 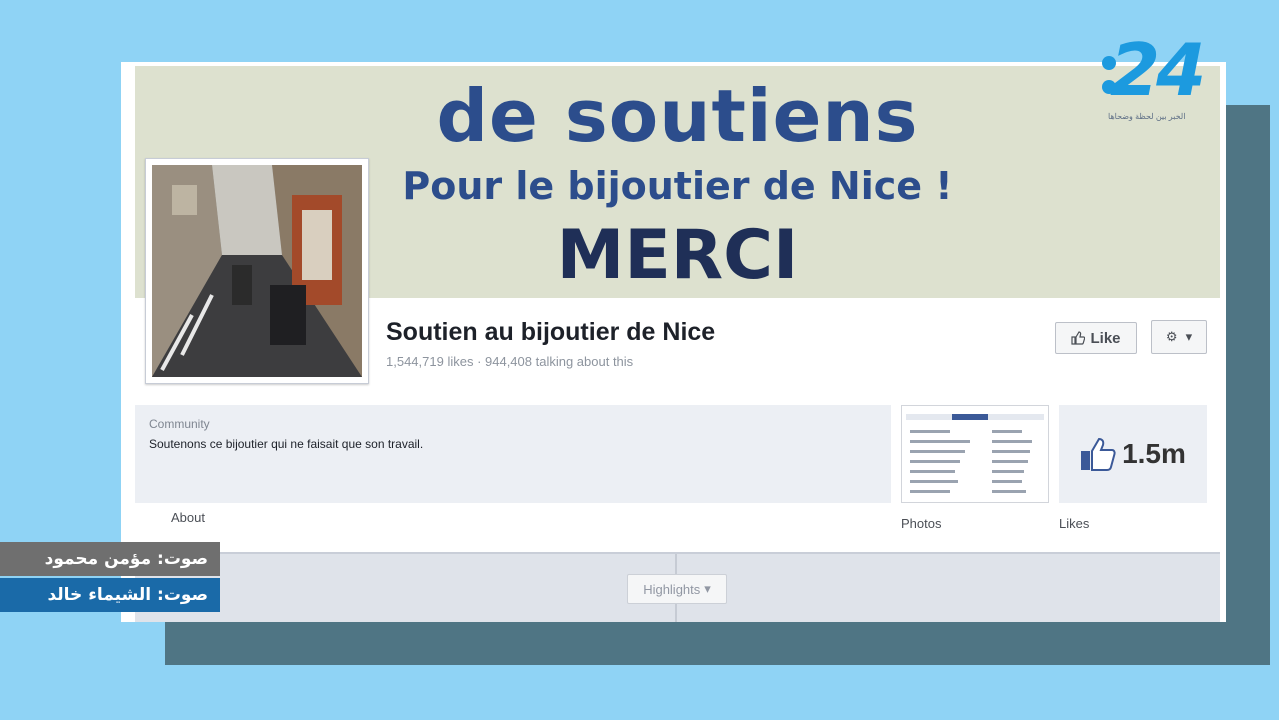 I want to click on cover-headline: de soutiens, so click(x=677, y=116).